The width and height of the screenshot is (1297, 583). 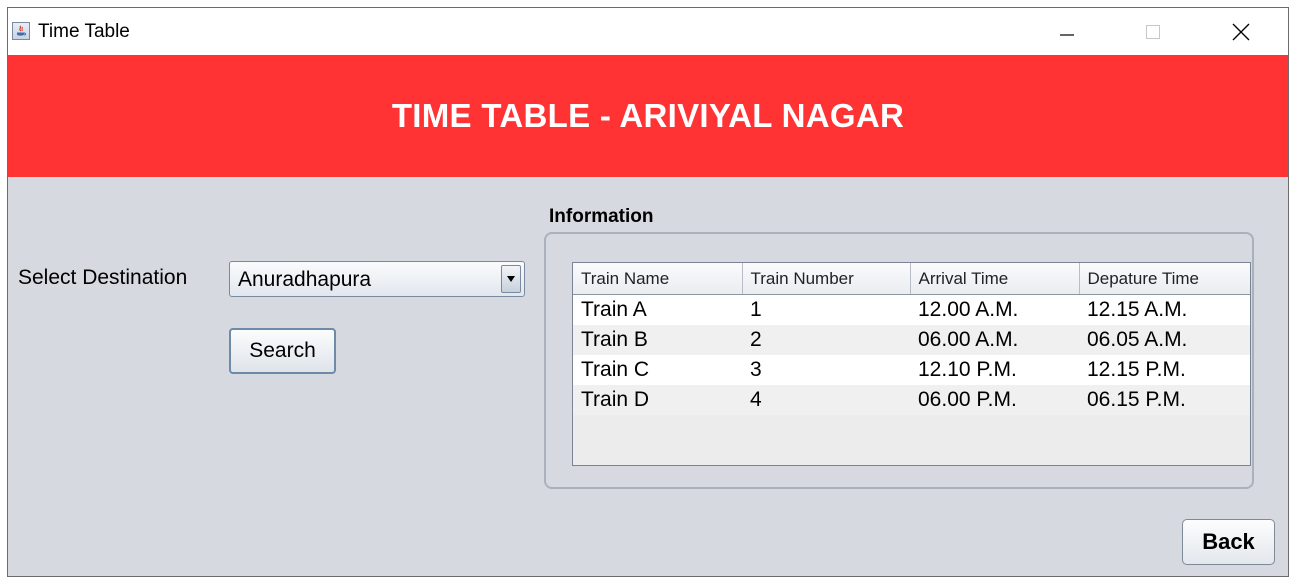 What do you see at coordinates (826, 370) in the screenshot?
I see `cell-train-number: 3` at bounding box center [826, 370].